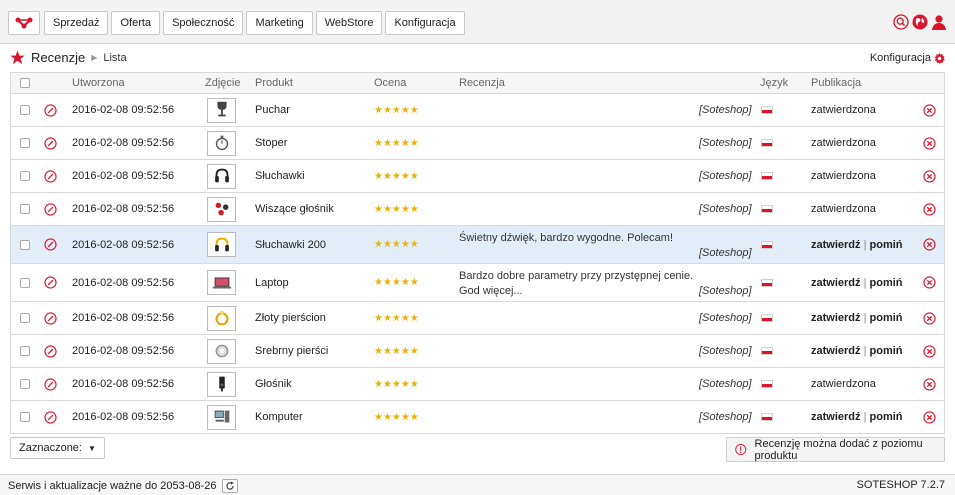  What do you see at coordinates (290, 244) in the screenshot?
I see `product-name: Słuchawki 200` at bounding box center [290, 244].